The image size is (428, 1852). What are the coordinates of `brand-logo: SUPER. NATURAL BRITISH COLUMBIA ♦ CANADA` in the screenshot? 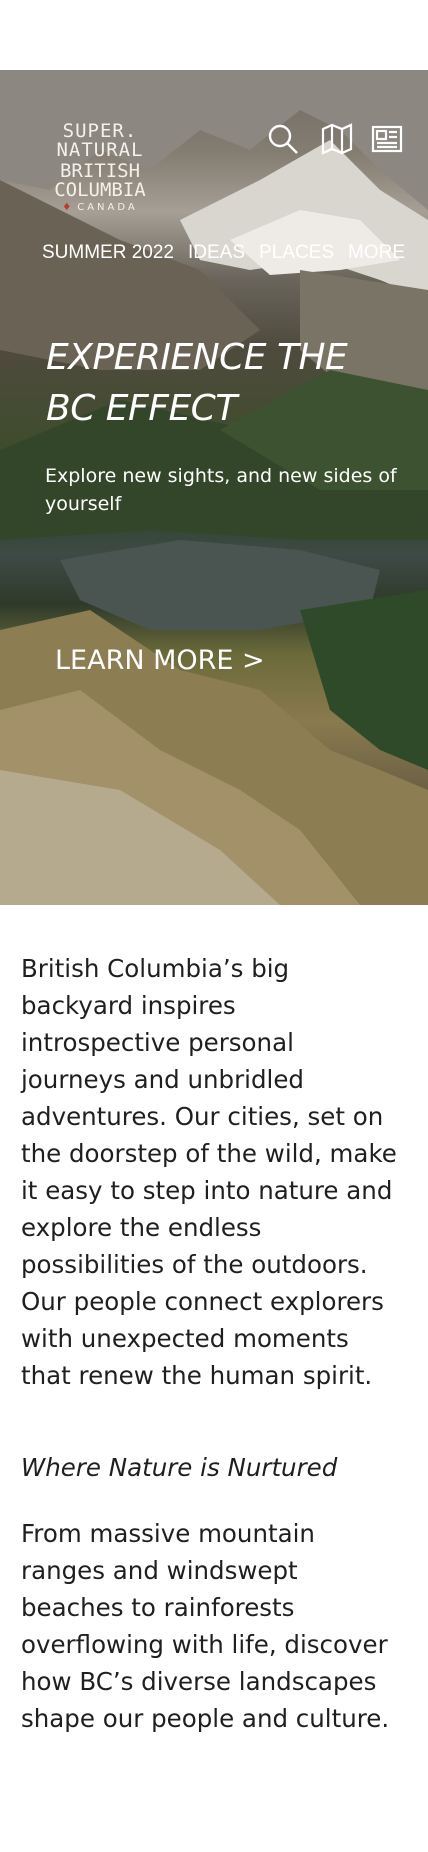 It's located at (100, 167).